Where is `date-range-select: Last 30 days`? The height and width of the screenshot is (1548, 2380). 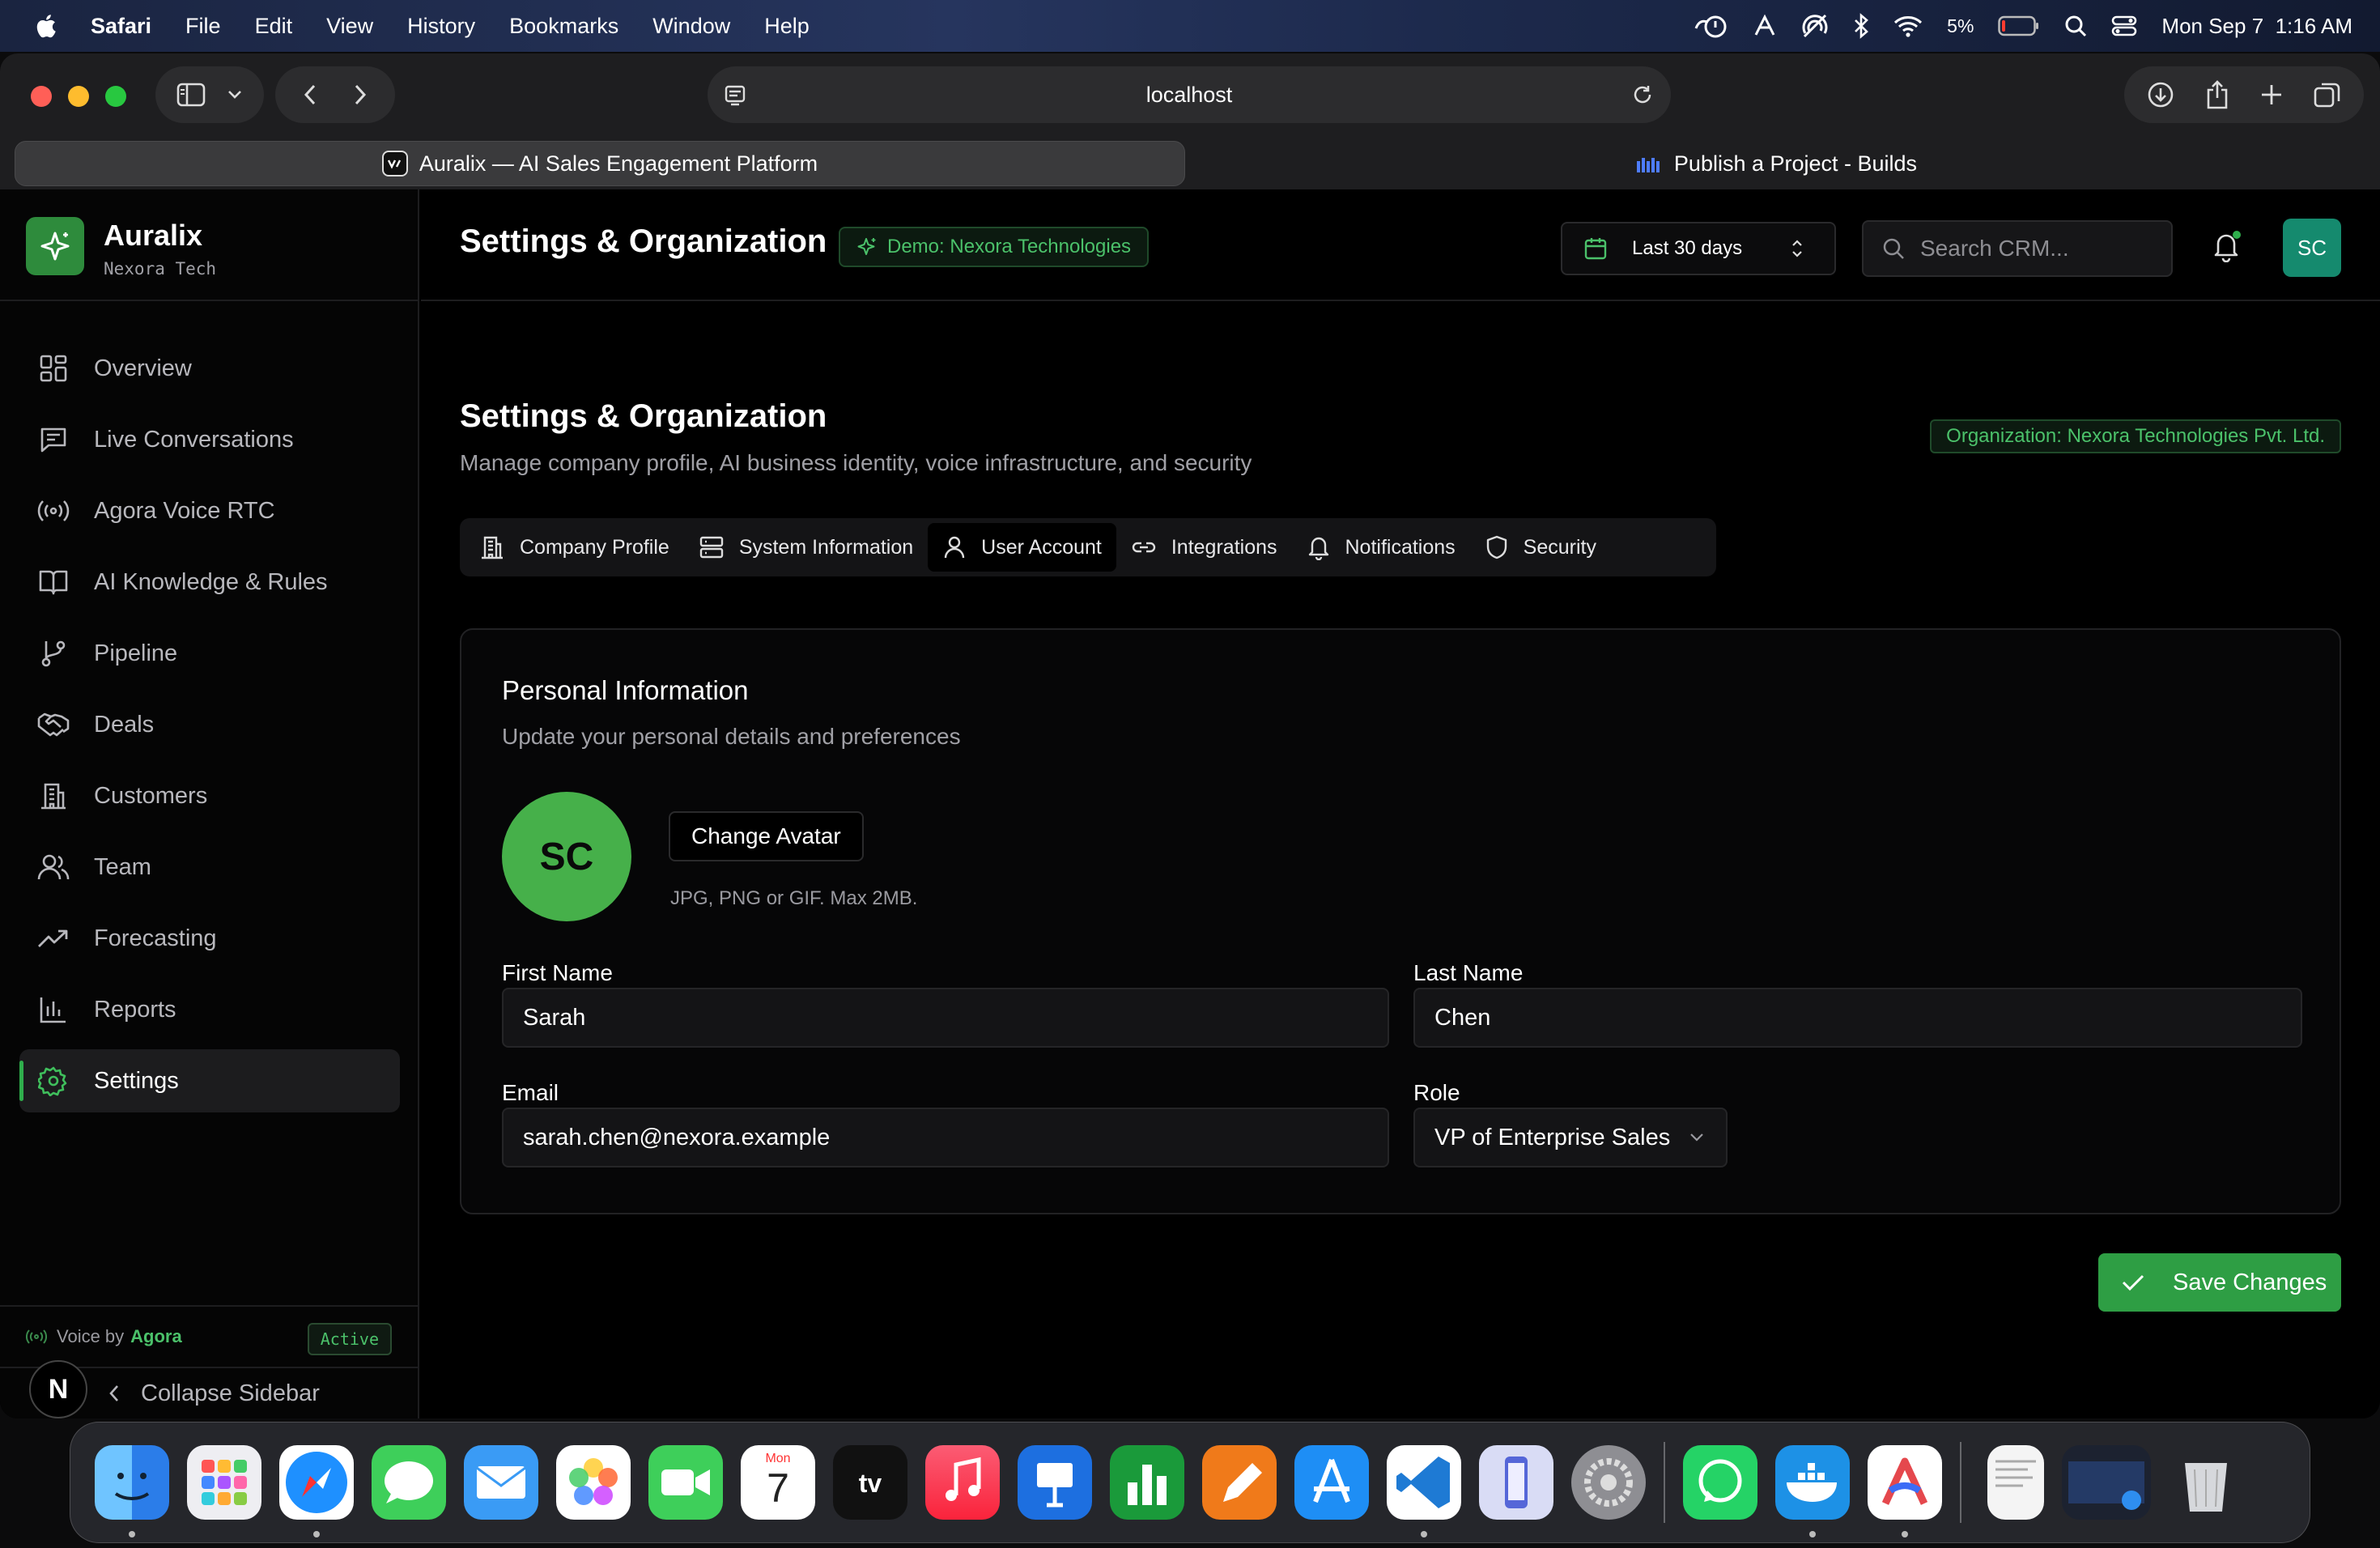 date-range-select: Last 30 days is located at coordinates (1698, 249).